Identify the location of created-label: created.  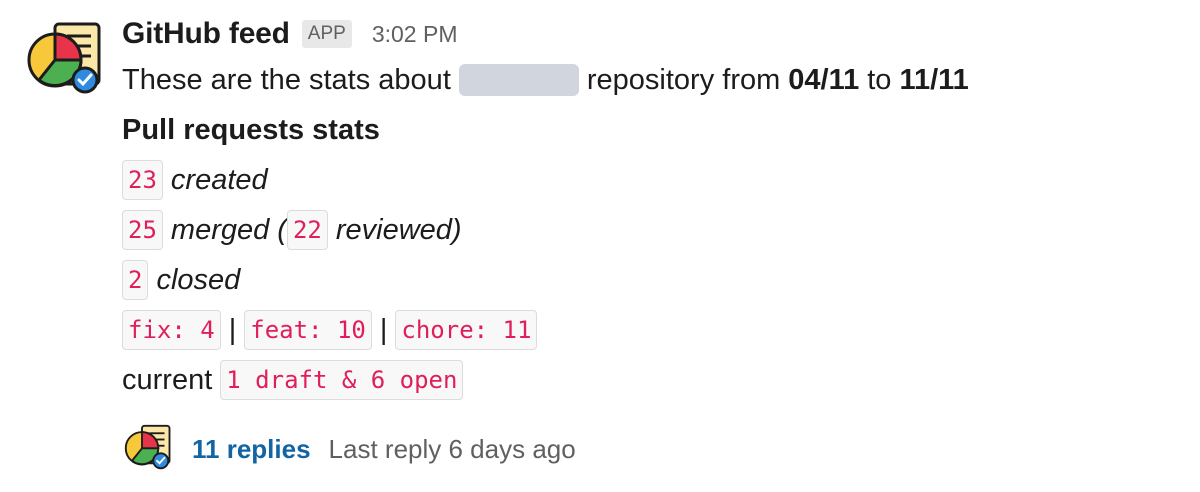
(219, 180).